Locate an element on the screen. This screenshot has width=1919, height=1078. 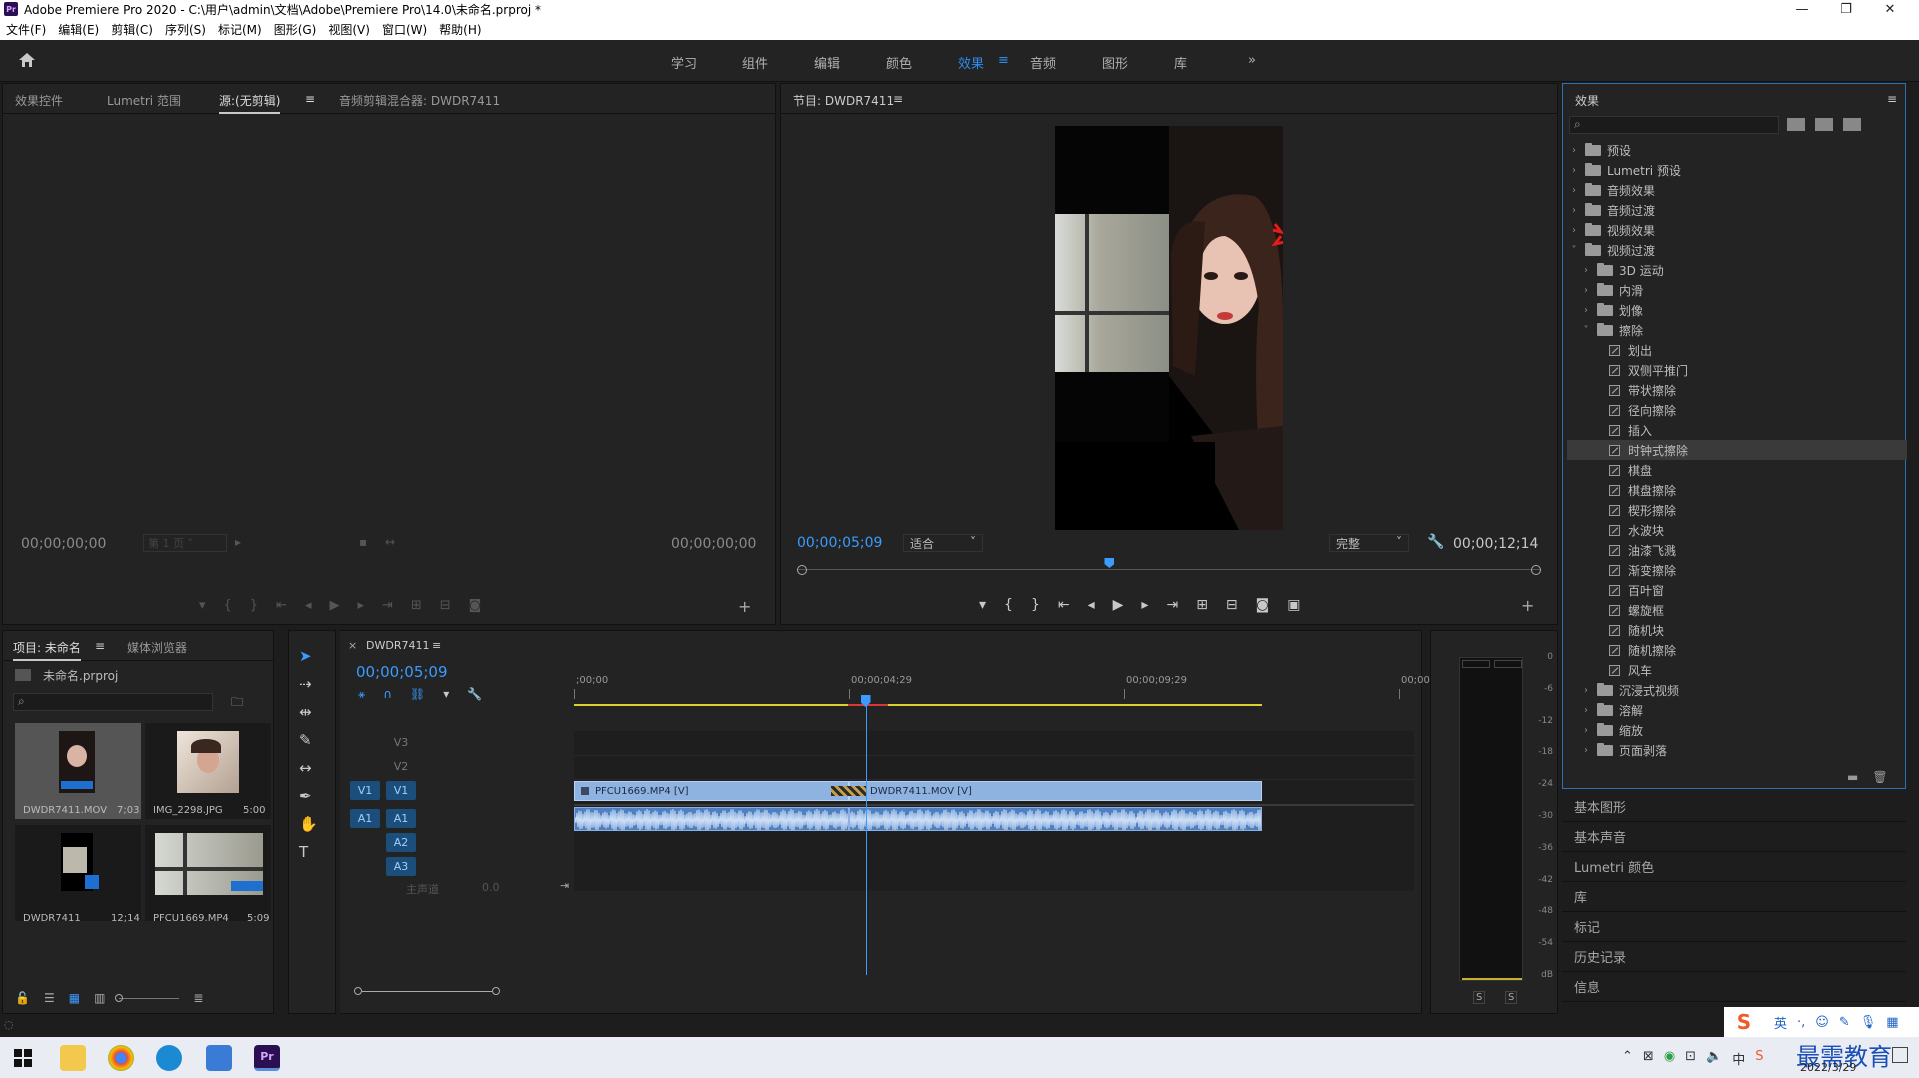
sogou-ime-icon: S is located at coordinates (1744, 1022).